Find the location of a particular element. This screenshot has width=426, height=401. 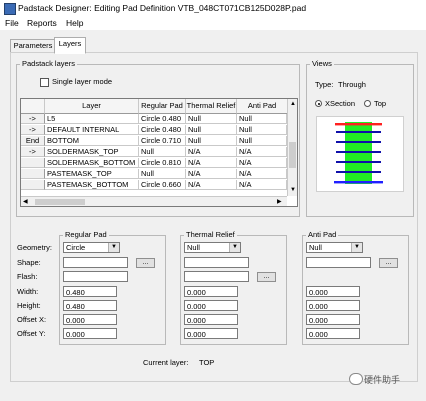

app-icon is located at coordinates (10, 9).